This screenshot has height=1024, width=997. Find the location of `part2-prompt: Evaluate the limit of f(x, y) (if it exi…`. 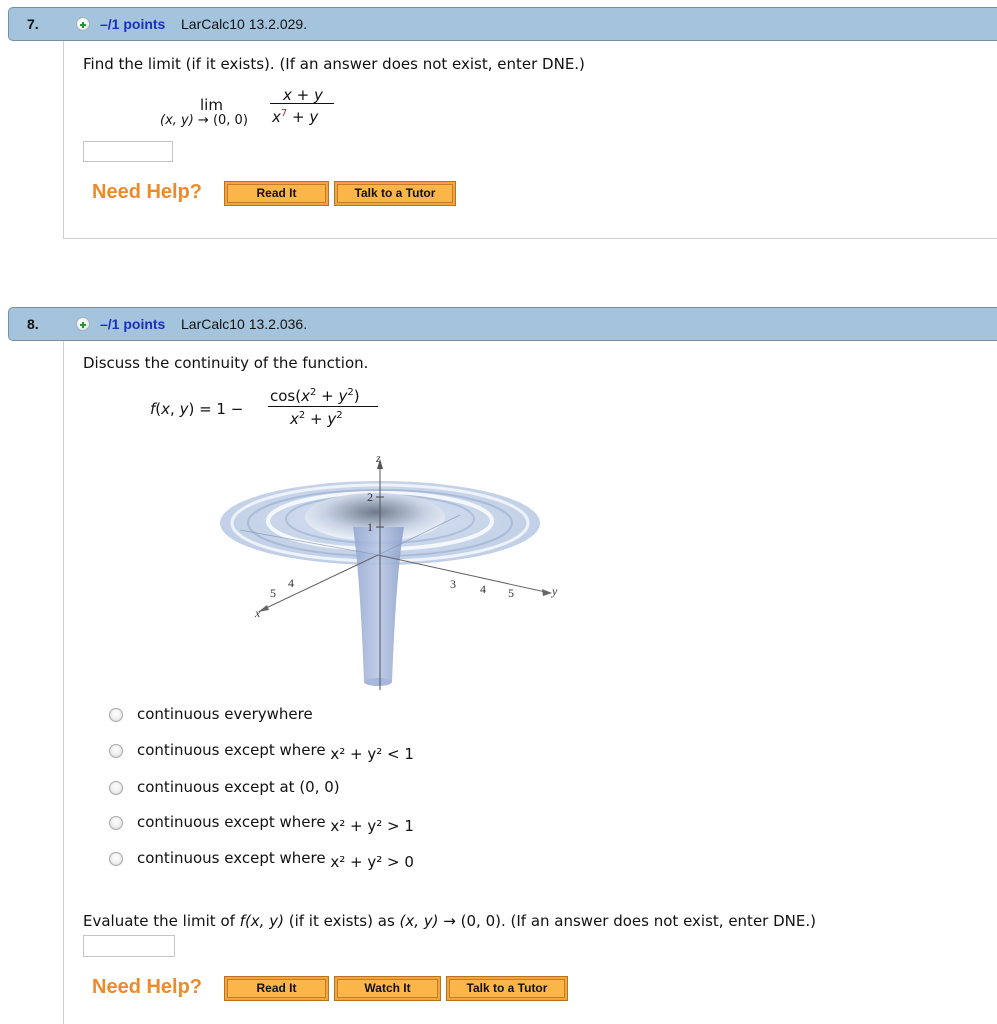

part2-prompt: Evaluate the limit of f(x, y) (if it exi… is located at coordinates (449, 921).